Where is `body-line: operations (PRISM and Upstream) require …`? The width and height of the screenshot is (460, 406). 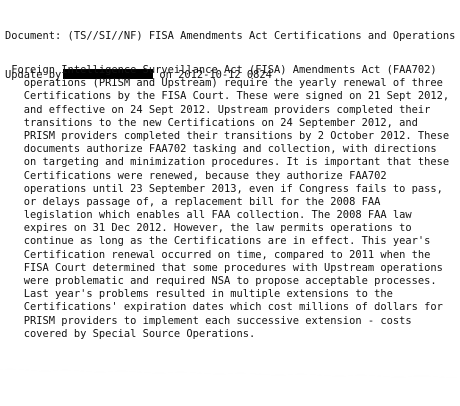 body-line: operations (PRISM and Upstream) require … is located at coordinates (224, 83).